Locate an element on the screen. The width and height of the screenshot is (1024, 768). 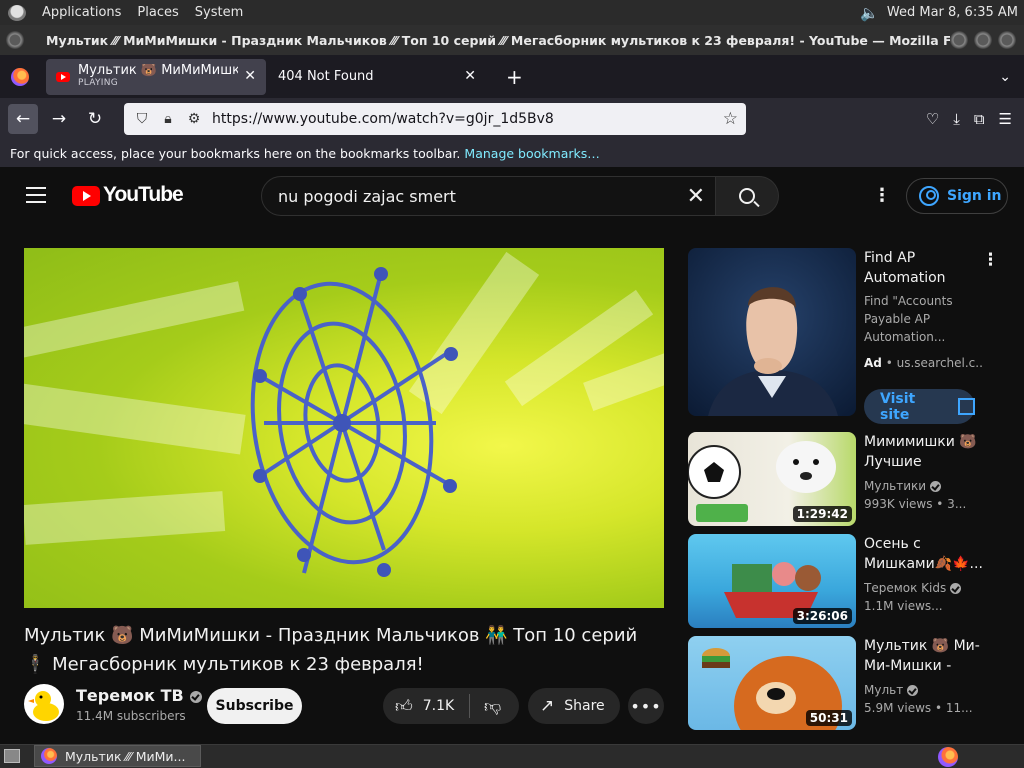
new-tab-button: + is located at coordinates (514, 77).